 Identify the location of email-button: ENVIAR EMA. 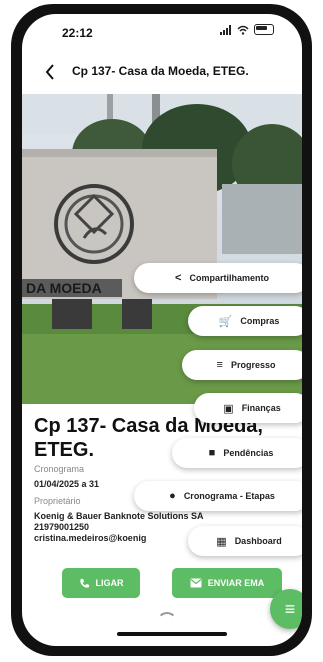
(227, 583).